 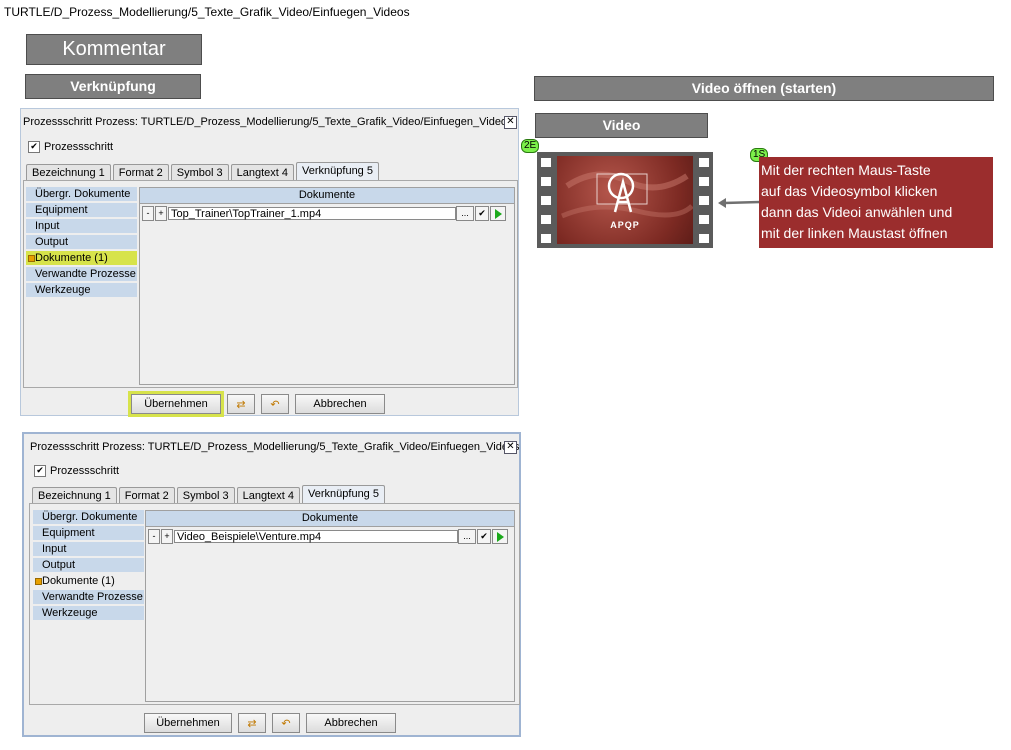 What do you see at coordinates (854, 233) in the screenshot?
I see `note-line: mit der linken Maustast öffnen` at bounding box center [854, 233].